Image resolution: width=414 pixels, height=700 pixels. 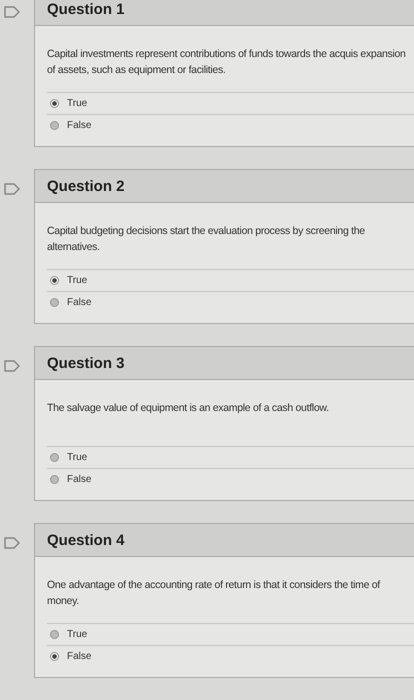 I want to click on question-title: Question 1, so click(x=86, y=9).